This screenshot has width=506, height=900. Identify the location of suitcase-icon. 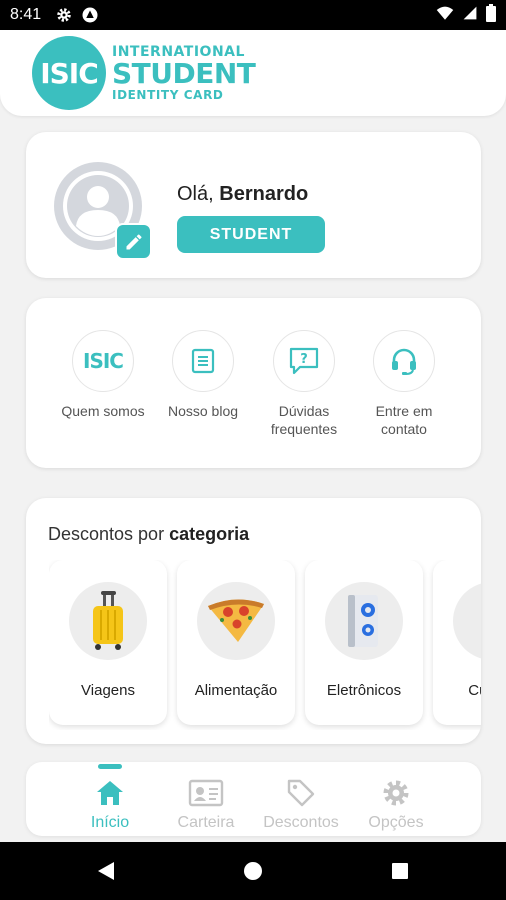
(108, 621).